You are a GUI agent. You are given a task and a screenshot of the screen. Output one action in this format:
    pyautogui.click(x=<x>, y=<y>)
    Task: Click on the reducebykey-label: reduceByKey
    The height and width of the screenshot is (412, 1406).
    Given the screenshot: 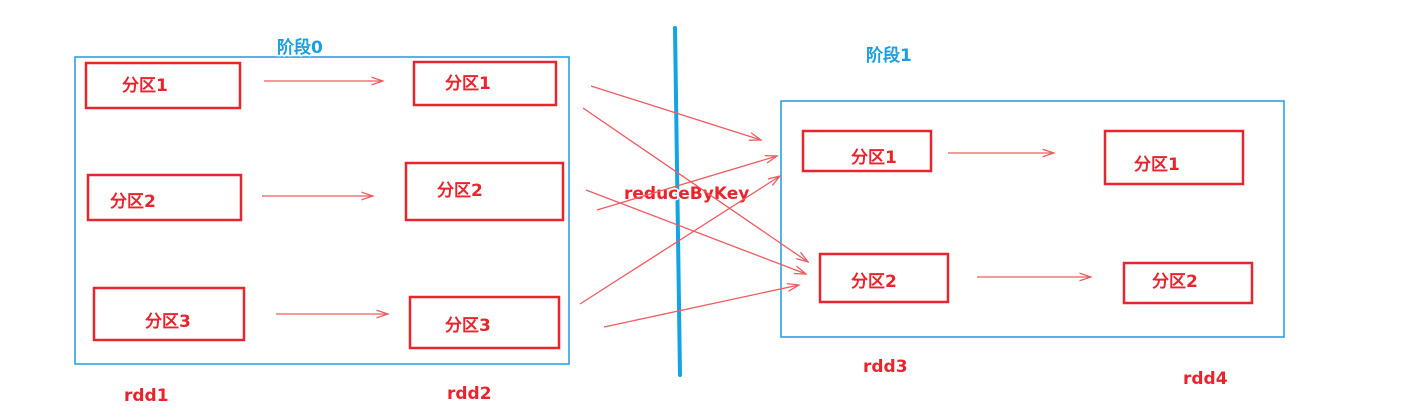 What is the action you would take?
    pyautogui.click(x=686, y=194)
    